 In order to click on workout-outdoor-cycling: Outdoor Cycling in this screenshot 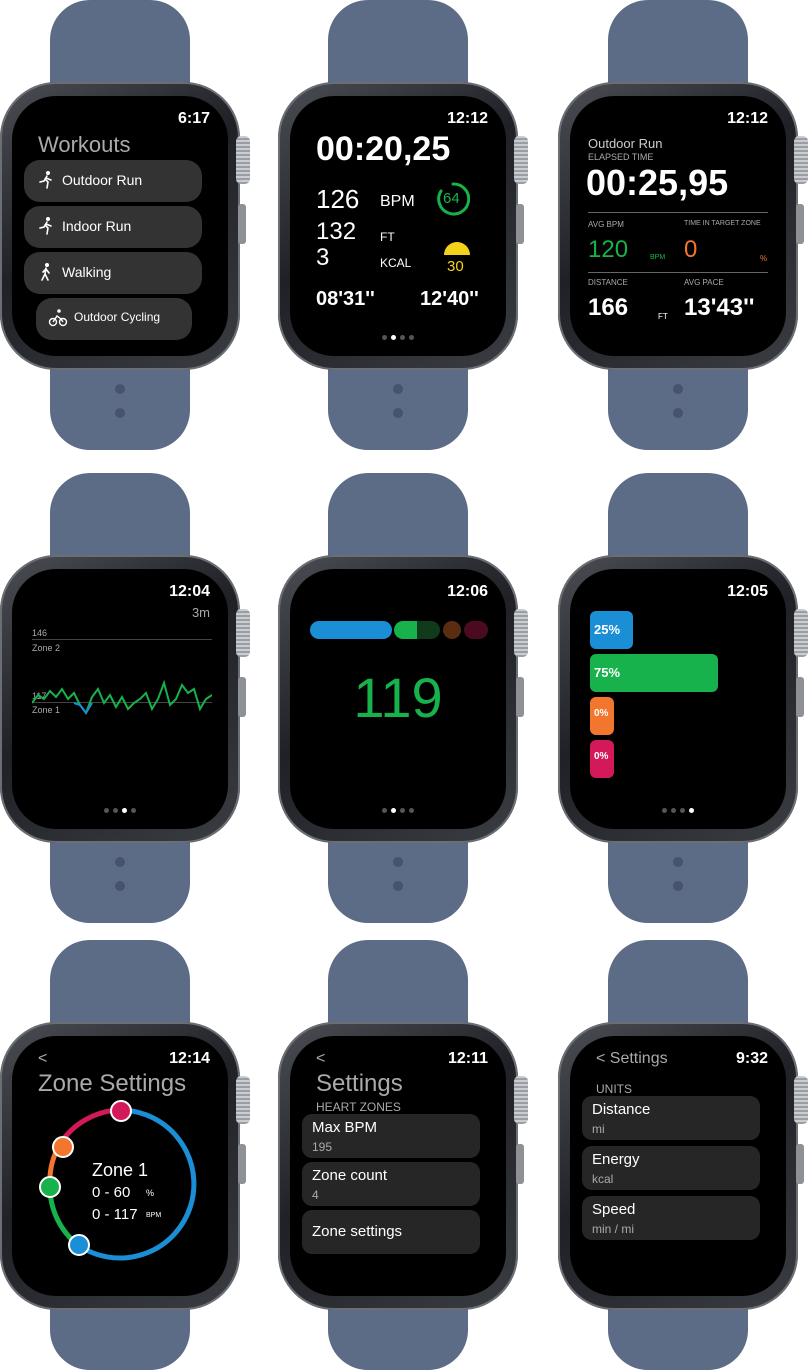, I will do `click(114, 319)`.